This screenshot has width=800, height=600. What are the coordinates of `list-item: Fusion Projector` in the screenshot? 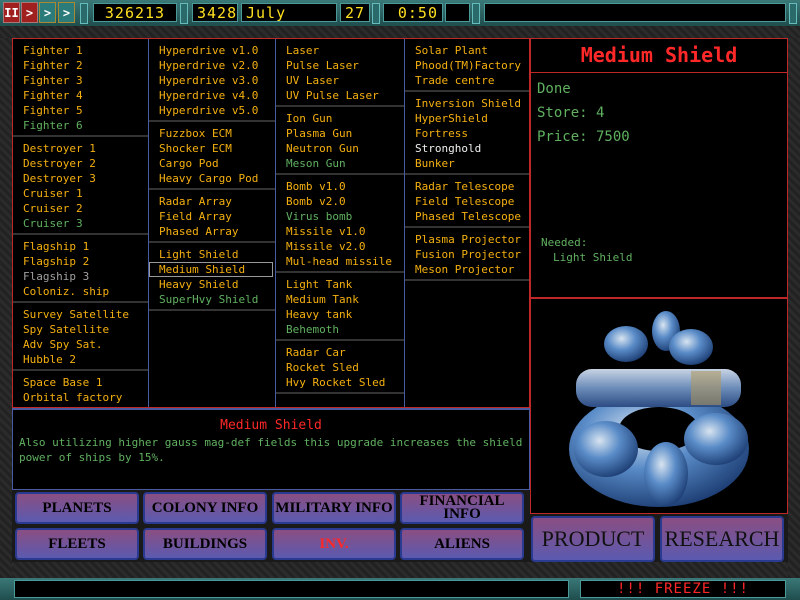 It's located at (467, 254).